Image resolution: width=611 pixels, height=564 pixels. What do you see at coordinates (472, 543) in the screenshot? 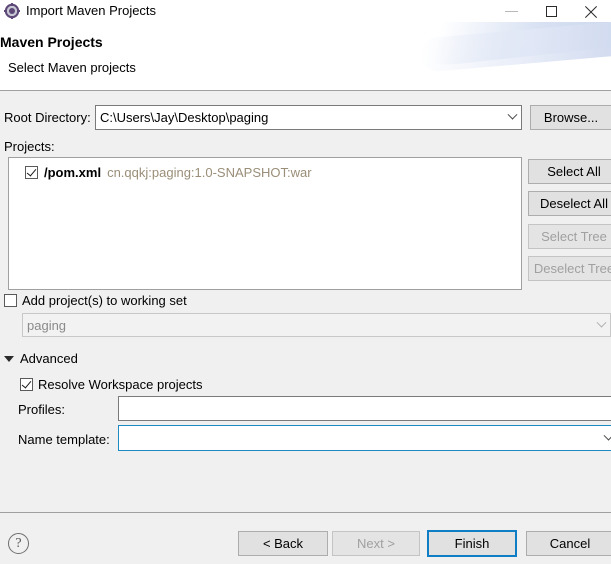
I see `finish-button: Finish` at bounding box center [472, 543].